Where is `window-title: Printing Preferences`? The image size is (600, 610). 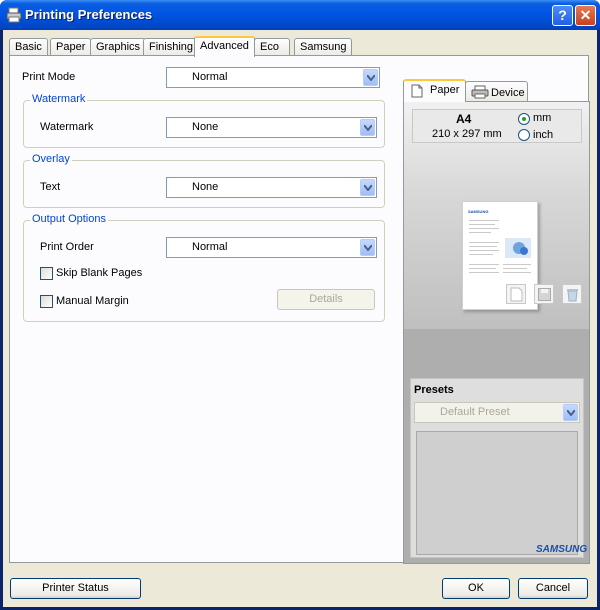
window-title: Printing Preferences is located at coordinates (89, 14).